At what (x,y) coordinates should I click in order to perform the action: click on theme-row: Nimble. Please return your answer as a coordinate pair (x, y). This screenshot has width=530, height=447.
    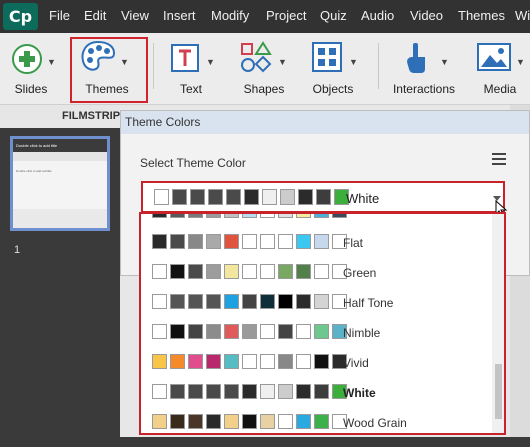
    Looking at the image, I should click on (316, 332).